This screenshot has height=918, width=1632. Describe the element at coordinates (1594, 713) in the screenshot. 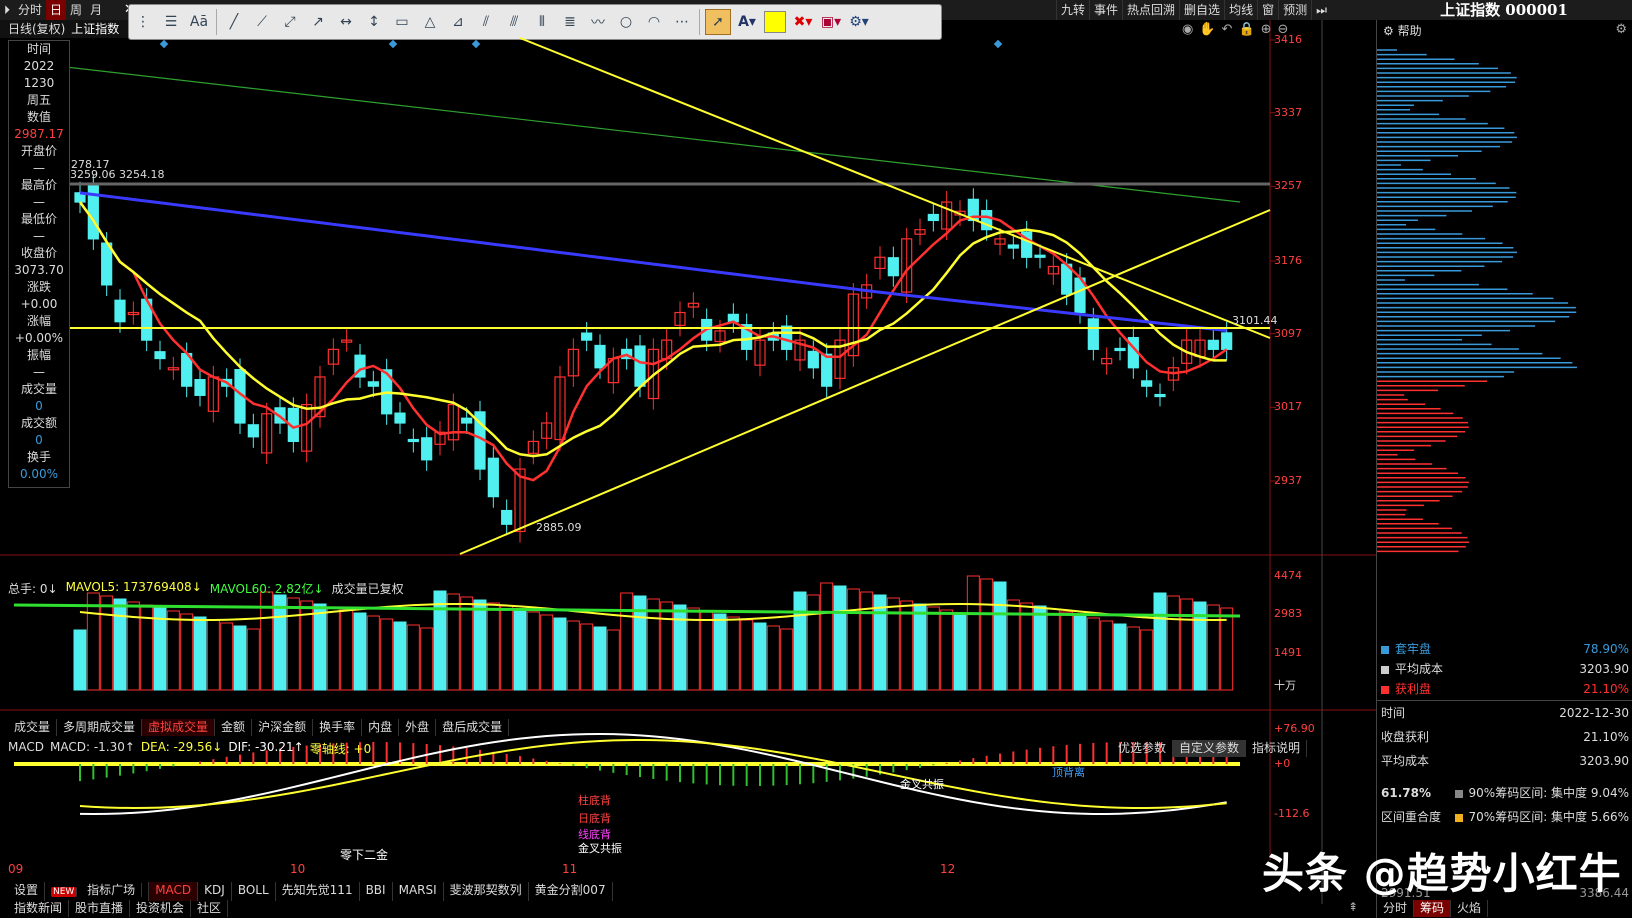

I see `time-value: 2022-12-30` at that location.